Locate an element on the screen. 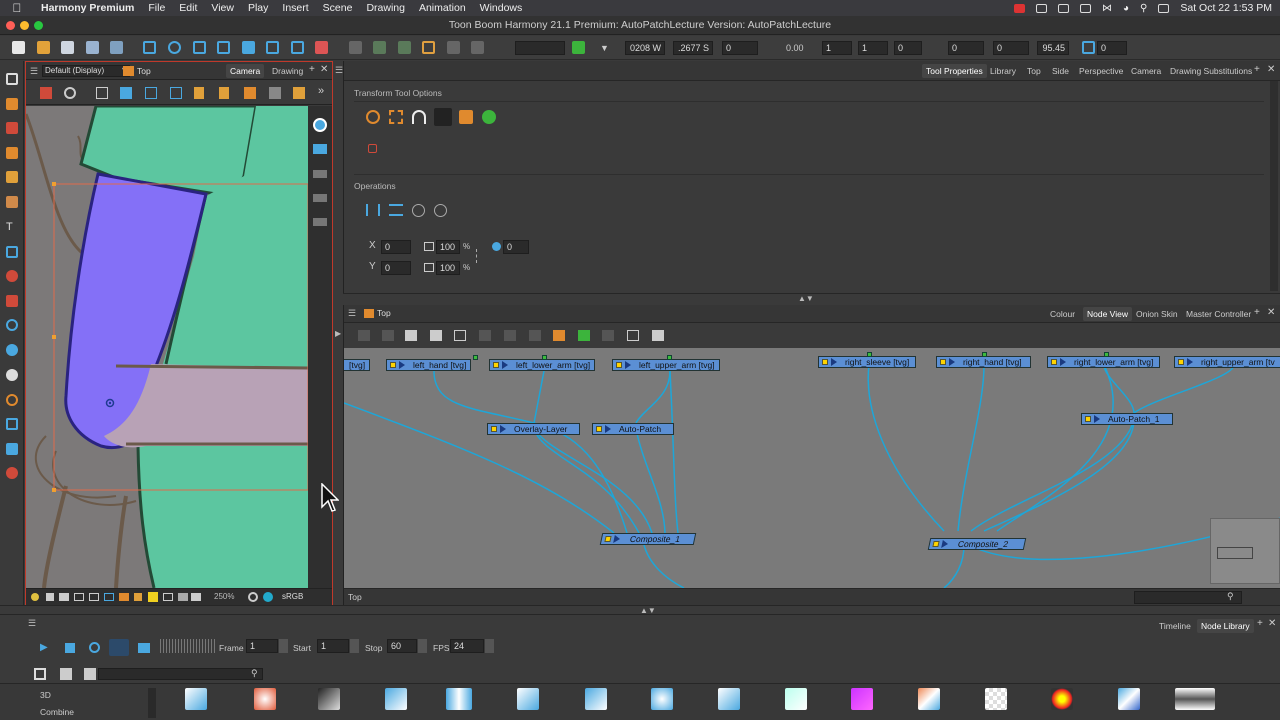 This screenshot has height=720, width=1280. tab-colour: Colour is located at coordinates (1062, 314).